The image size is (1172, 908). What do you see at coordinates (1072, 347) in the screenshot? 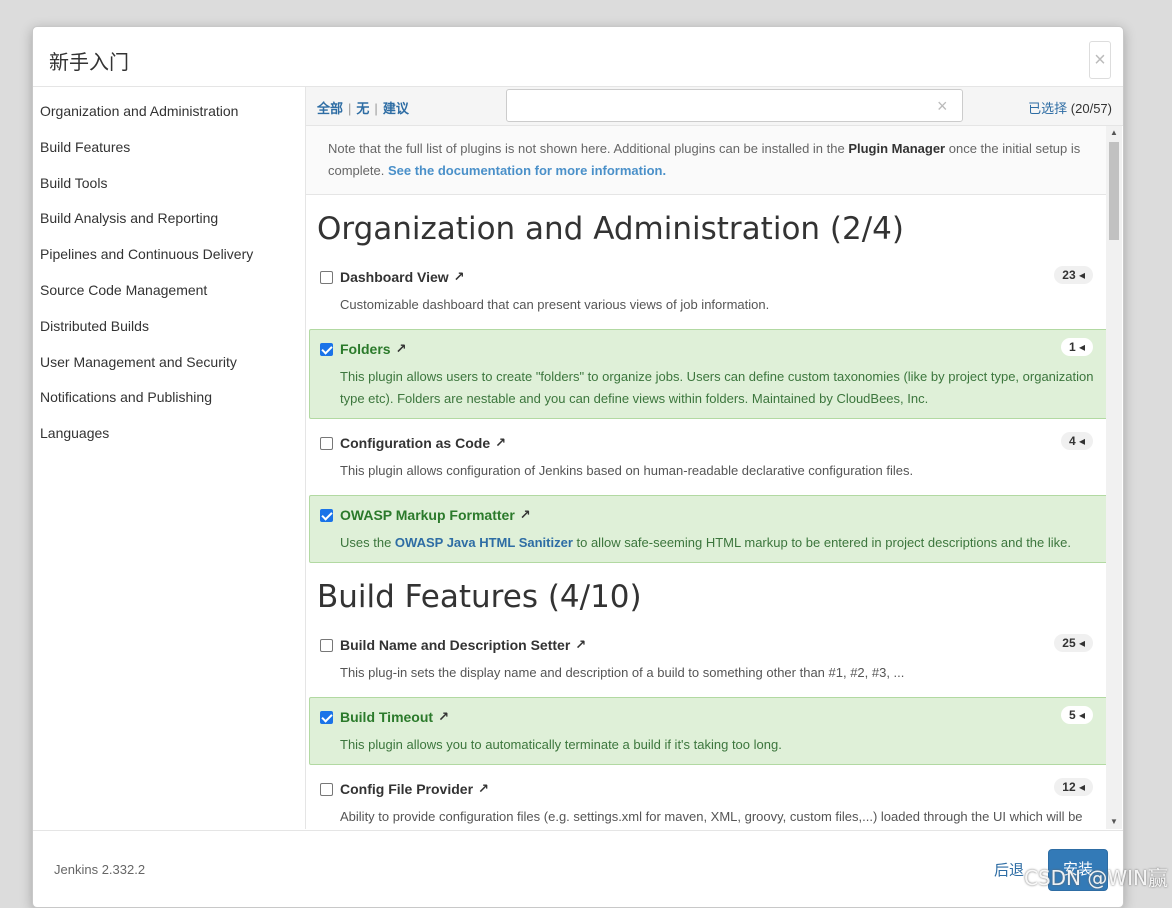
I see `dependency-count: 1` at bounding box center [1072, 347].